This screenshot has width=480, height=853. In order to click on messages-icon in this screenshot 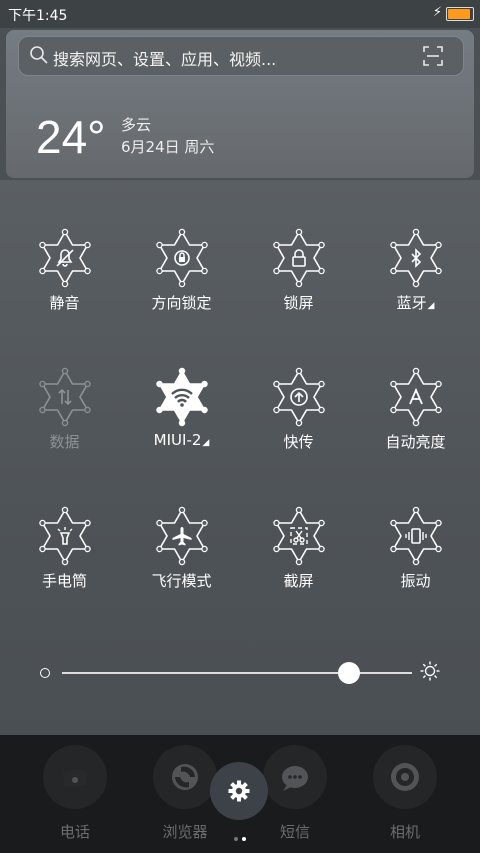, I will do `click(295, 778)`.